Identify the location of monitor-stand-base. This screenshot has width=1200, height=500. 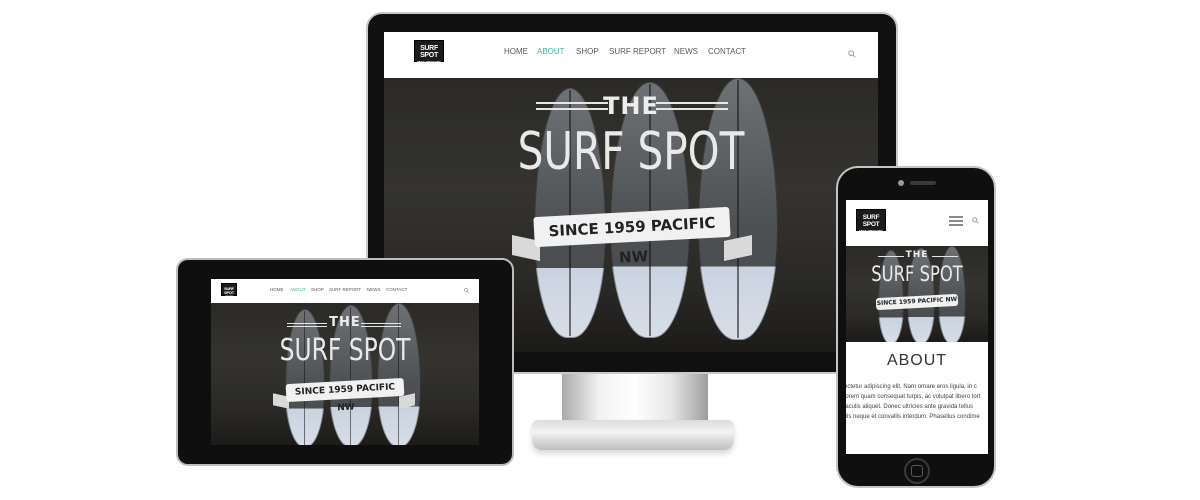
(633, 435).